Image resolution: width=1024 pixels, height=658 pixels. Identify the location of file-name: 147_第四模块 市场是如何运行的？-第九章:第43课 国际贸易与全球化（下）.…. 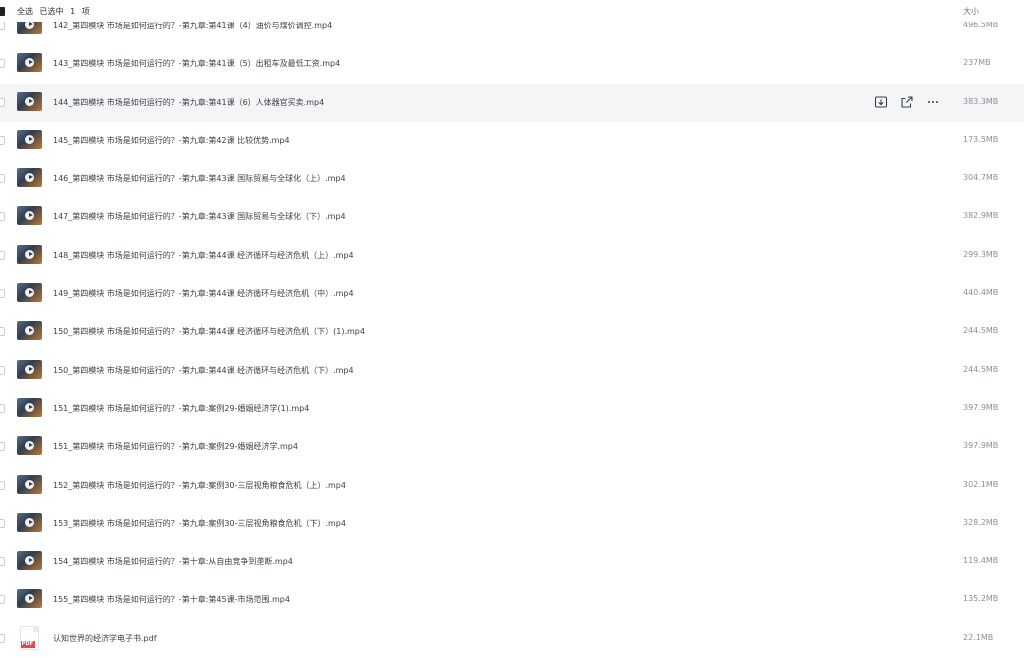
(199, 216).